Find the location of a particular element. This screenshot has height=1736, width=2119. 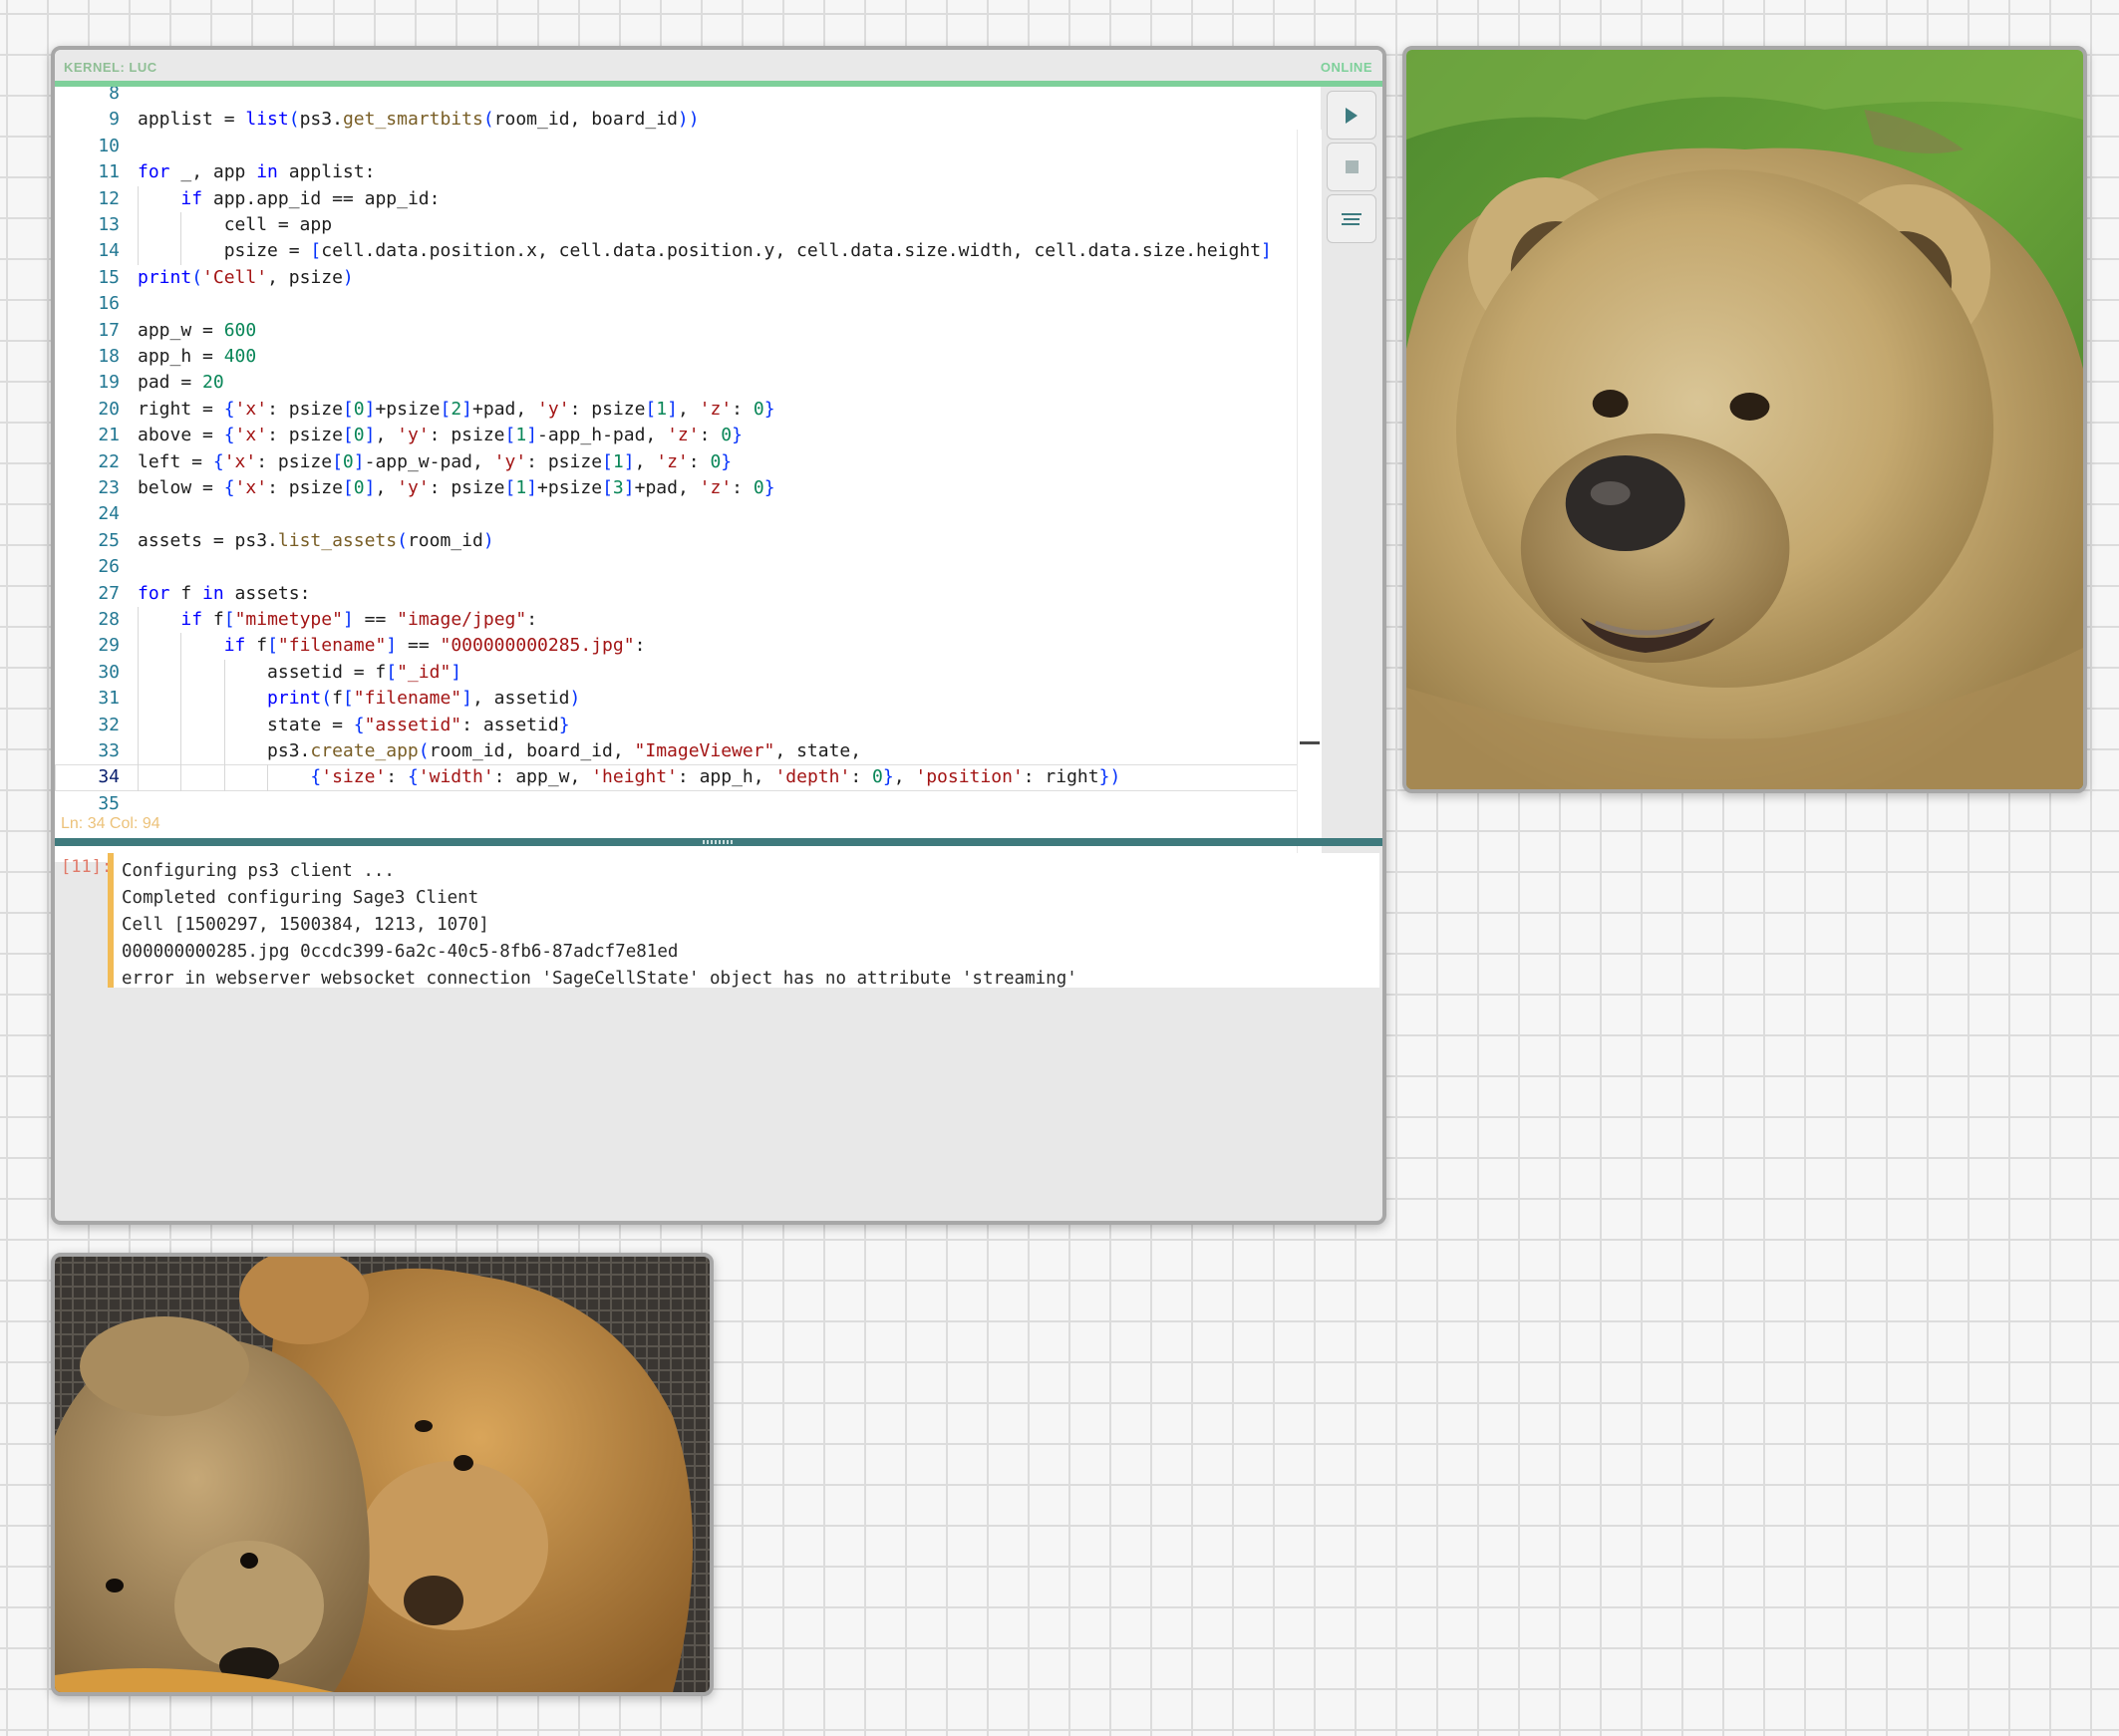

kernel-label: KERNEL: LUC is located at coordinates (110, 67).